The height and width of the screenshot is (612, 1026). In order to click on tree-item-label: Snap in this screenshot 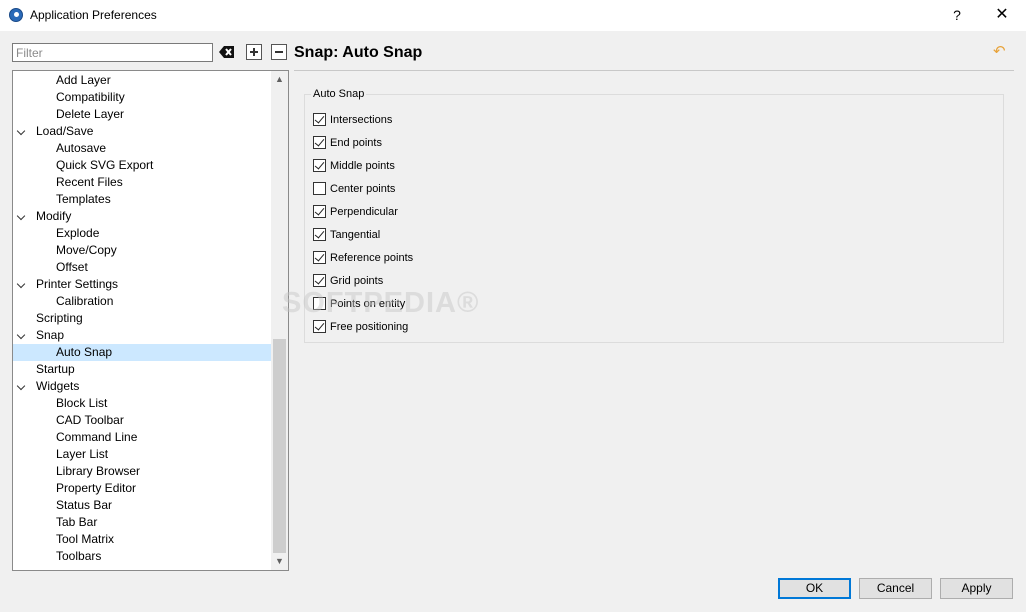, I will do `click(50, 335)`.